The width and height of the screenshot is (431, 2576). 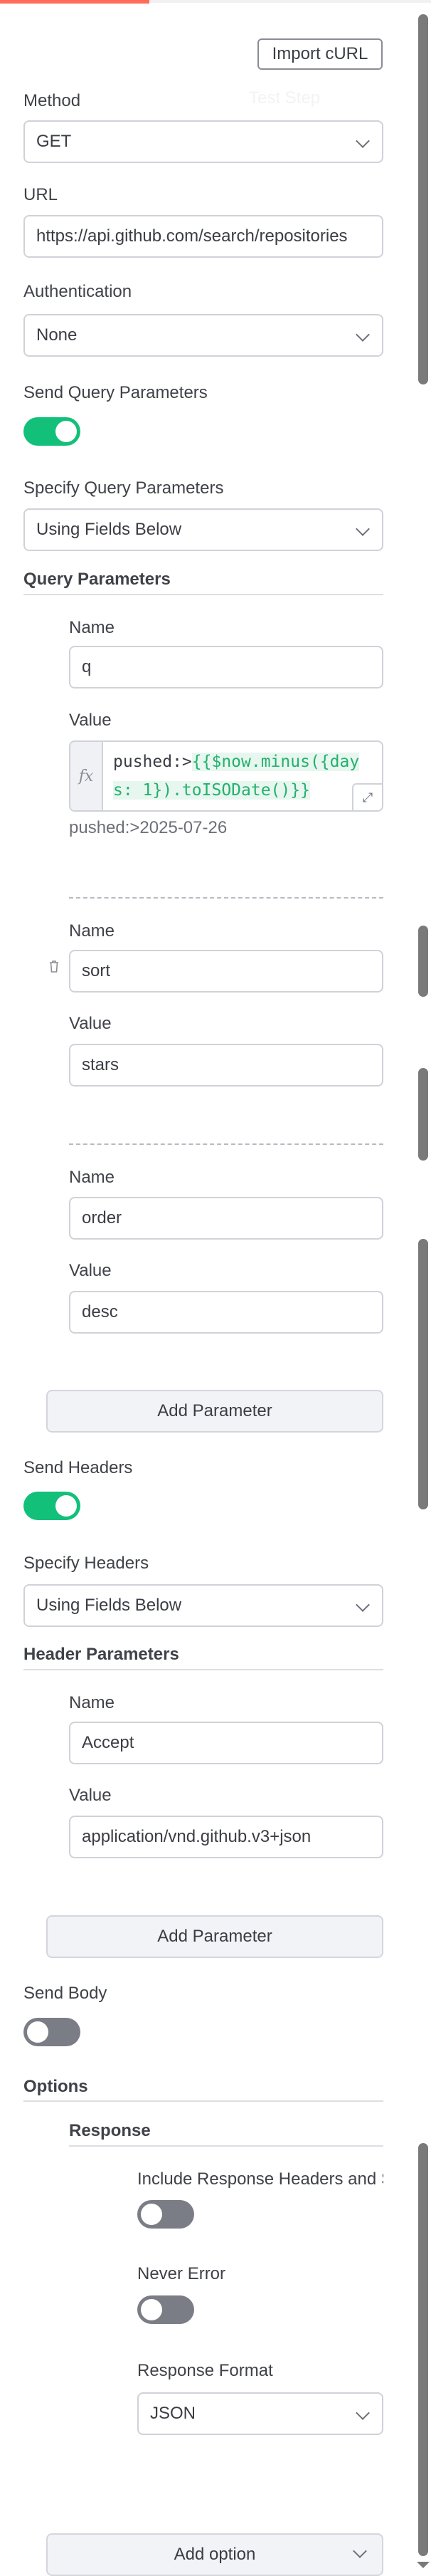 I want to click on add-option-label: Add option, so click(x=215, y=2554).